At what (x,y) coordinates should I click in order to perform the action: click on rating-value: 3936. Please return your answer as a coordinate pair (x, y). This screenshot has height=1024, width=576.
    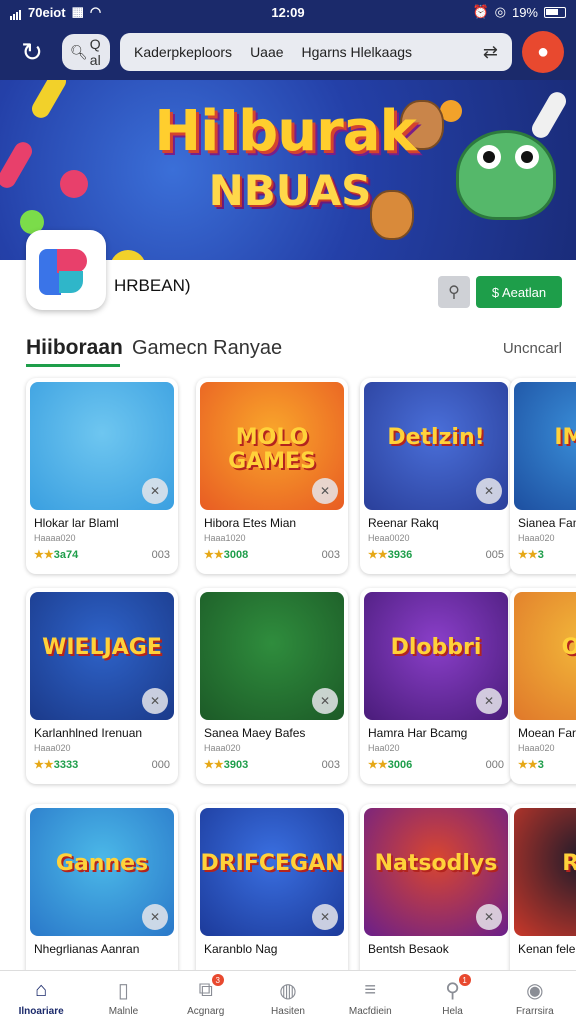
    Looking at the image, I should click on (400, 555).